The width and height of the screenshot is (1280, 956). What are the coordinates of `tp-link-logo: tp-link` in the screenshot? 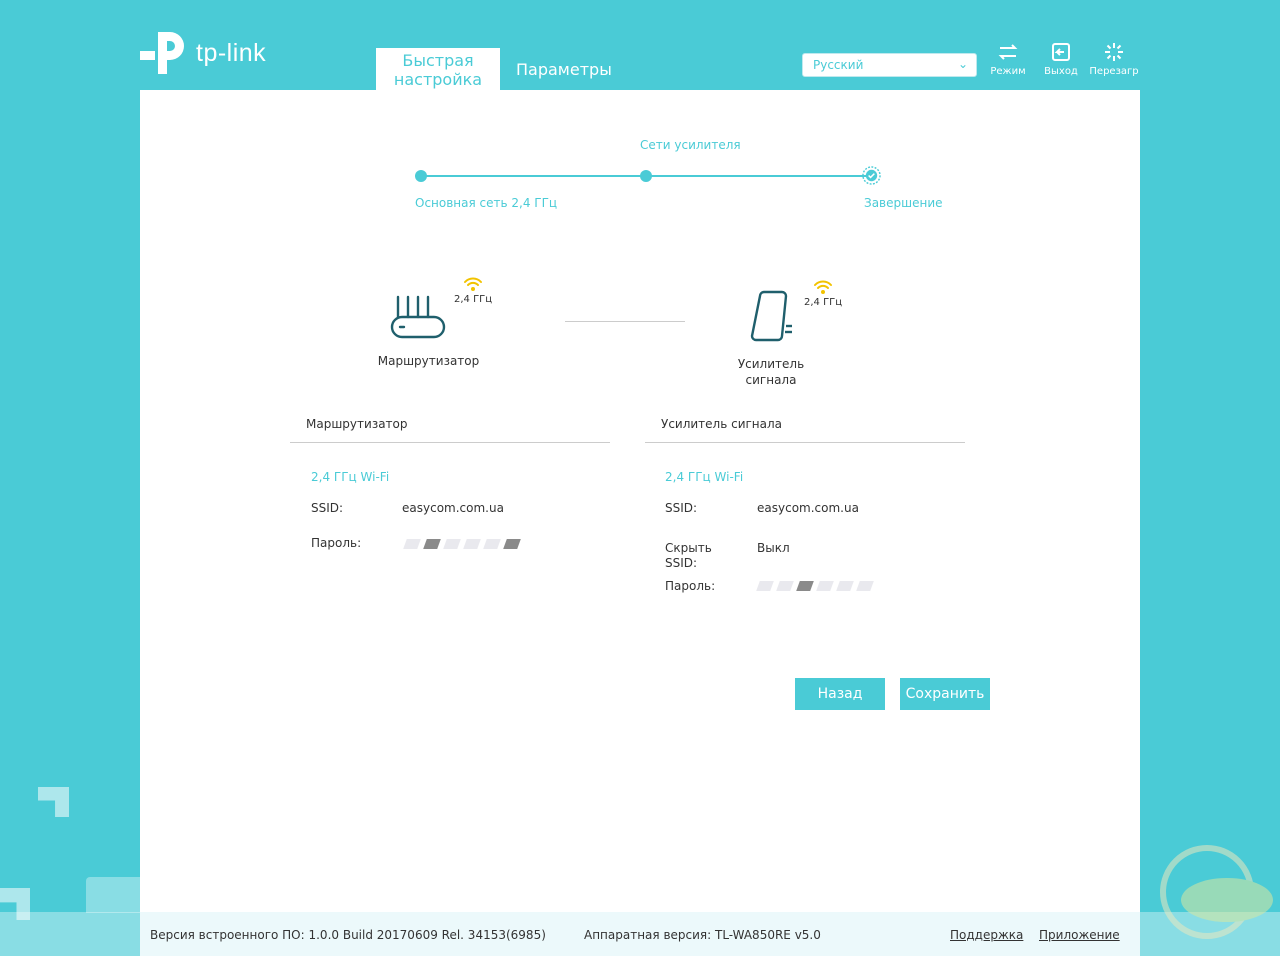 It's located at (203, 53).